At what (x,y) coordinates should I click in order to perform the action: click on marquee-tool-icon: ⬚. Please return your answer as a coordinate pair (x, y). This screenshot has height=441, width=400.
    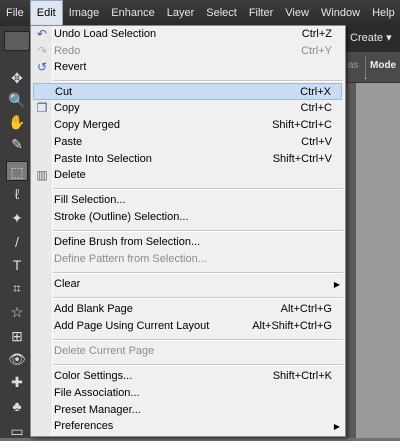
    Looking at the image, I should click on (17, 171).